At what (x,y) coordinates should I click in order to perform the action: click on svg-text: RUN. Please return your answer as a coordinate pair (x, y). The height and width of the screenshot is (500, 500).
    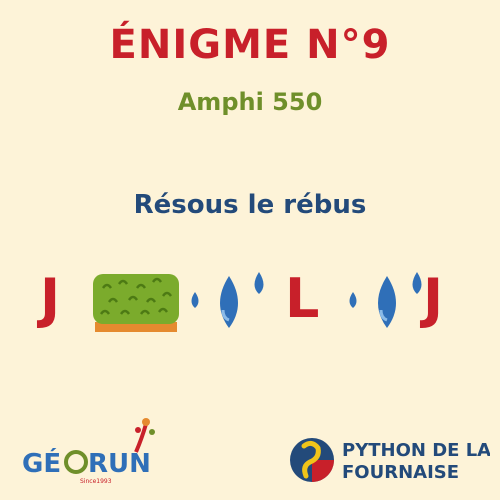
    Looking at the image, I should click on (119, 464).